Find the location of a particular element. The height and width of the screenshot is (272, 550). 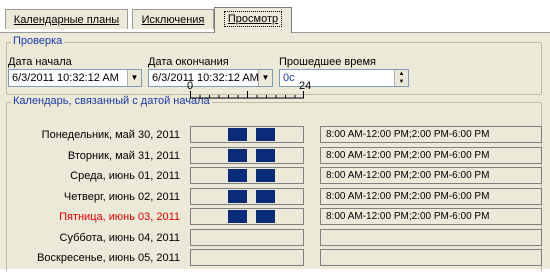

hour-ruler is located at coordinates (247, 95).